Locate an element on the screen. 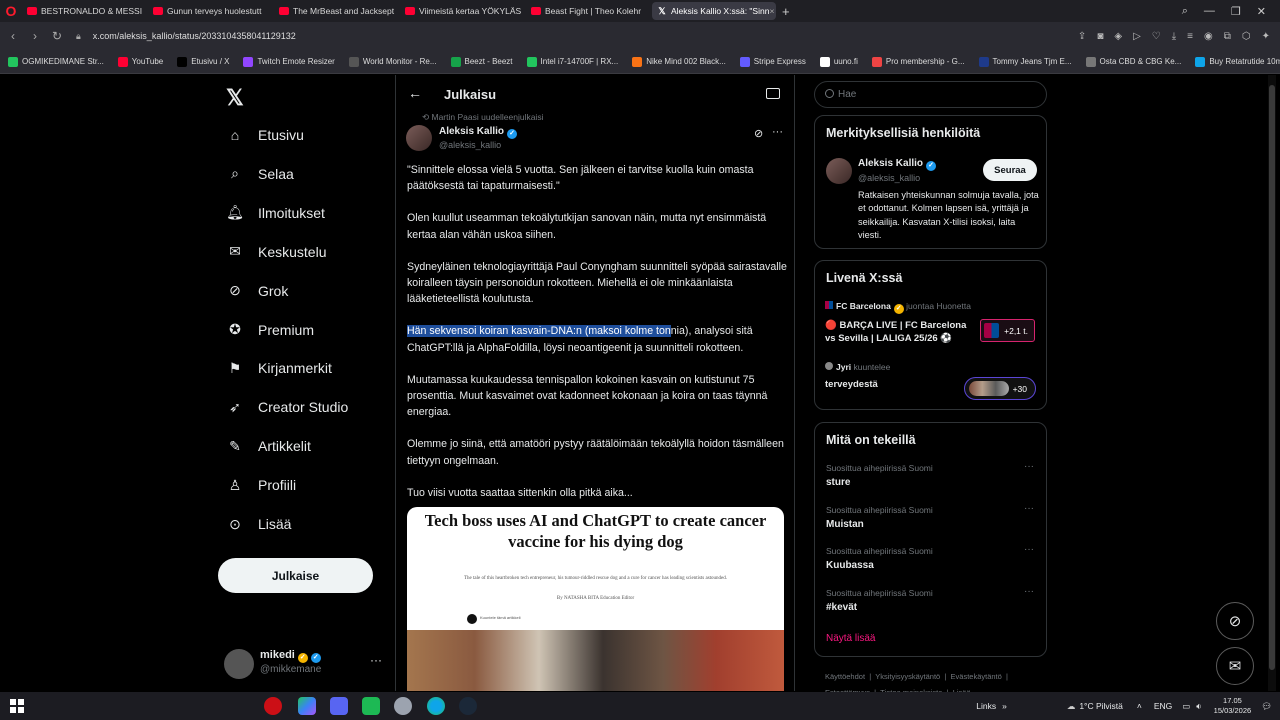 Image resolution: width=1280 pixels, height=720 pixels. volume-icon: 🔉︎ is located at coordinates (1198, 706).